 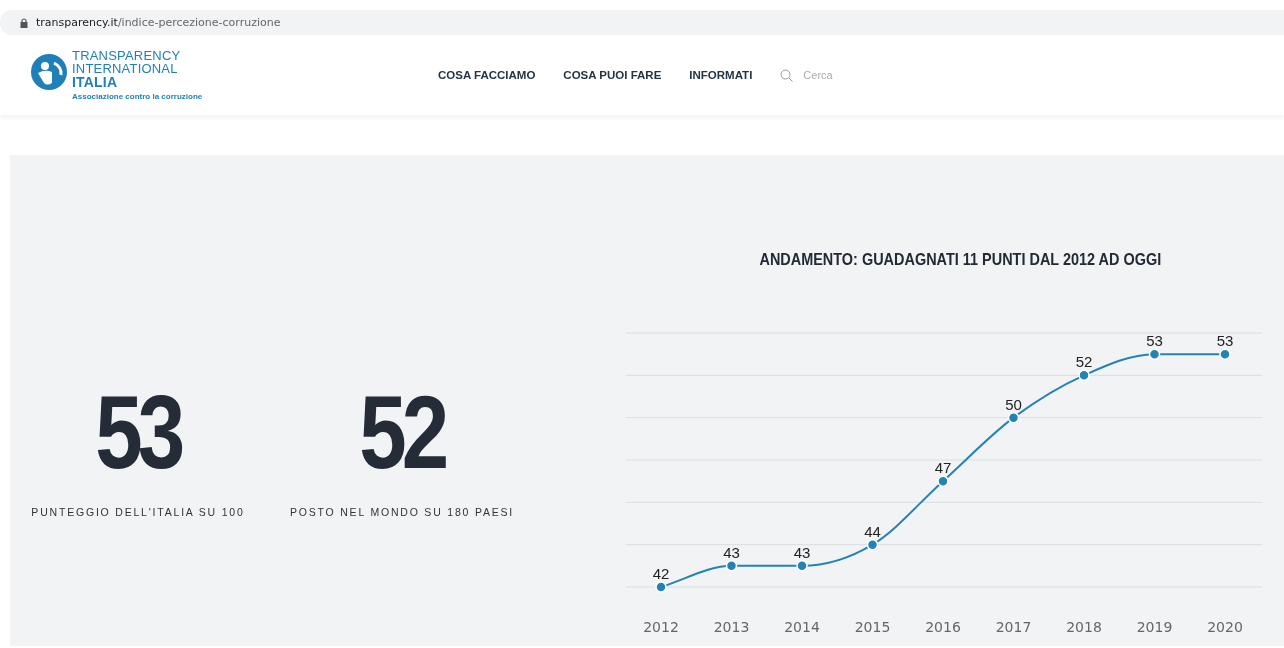 What do you see at coordinates (642, 22) in the screenshot?
I see `address-bar: transparency.it/indice-percezione-corruzione` at bounding box center [642, 22].